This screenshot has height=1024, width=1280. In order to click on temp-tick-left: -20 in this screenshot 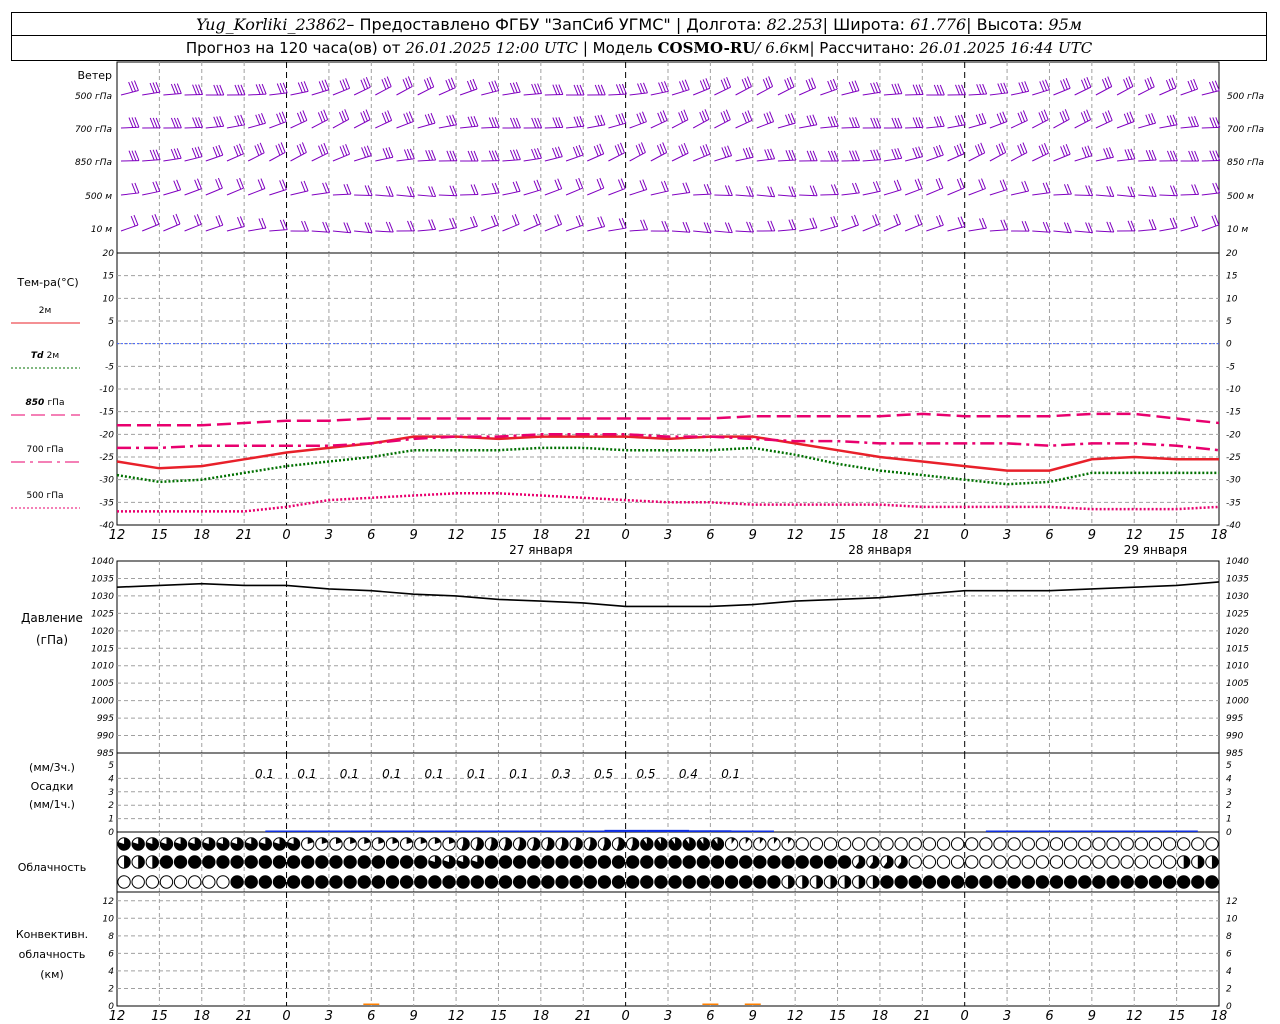, I will do `click(106, 435)`.